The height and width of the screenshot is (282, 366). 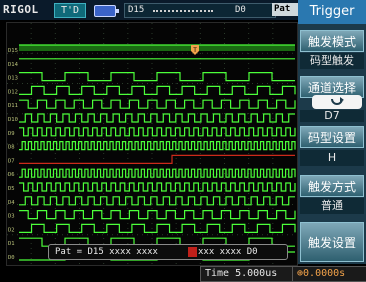 I want to click on channel-label: D14, so click(x=13, y=65).